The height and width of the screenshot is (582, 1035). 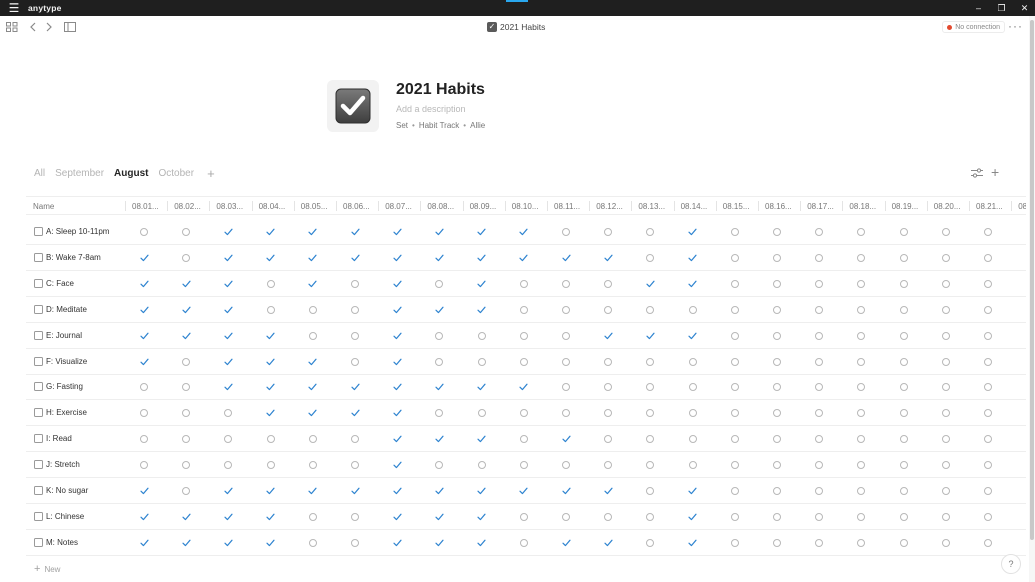 What do you see at coordinates (39, 173) in the screenshot?
I see `tab-all: All` at bounding box center [39, 173].